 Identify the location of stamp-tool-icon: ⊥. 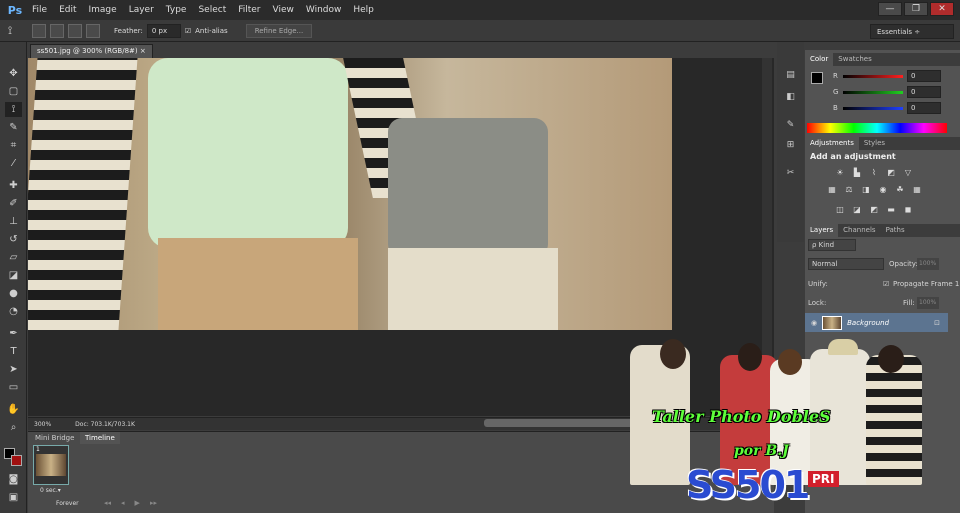
(13, 221).